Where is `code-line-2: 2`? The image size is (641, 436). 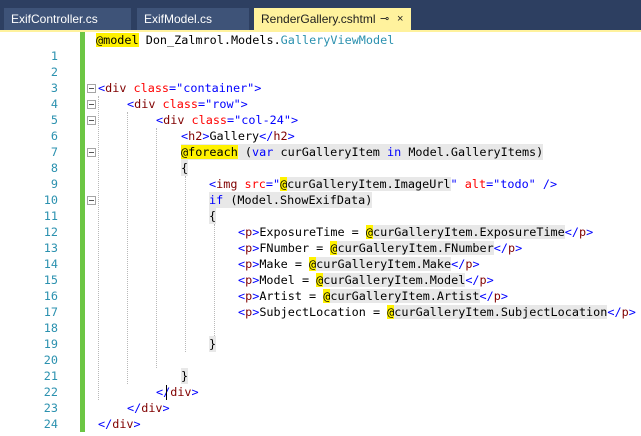 code-line-2: 2 is located at coordinates (320, 63).